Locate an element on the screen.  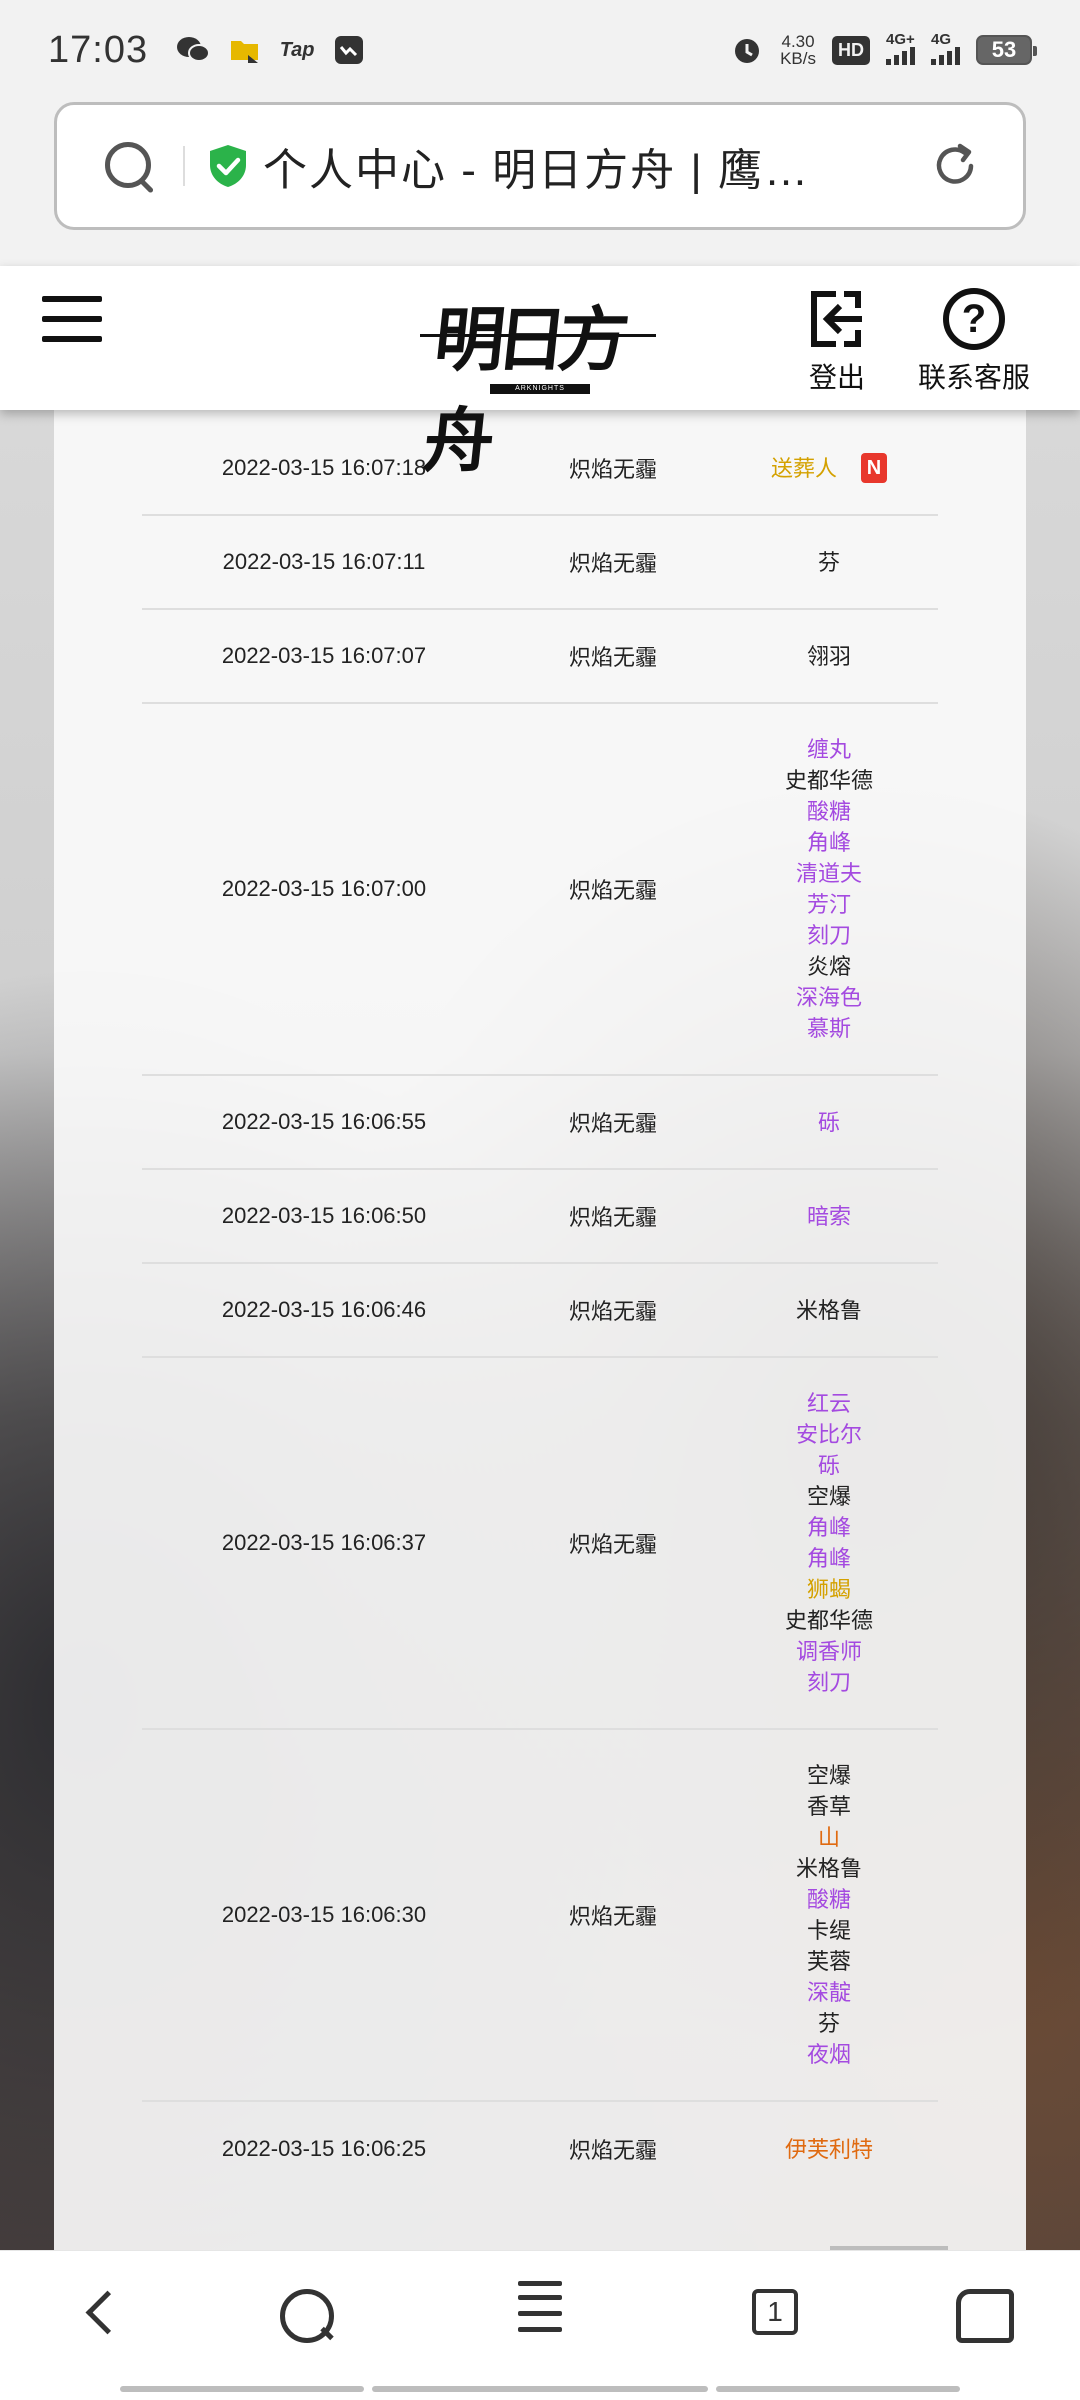
table-row: 2022-03-15 16:06:55 炽焰无霾 砾 is located at coordinates (540, 1123).